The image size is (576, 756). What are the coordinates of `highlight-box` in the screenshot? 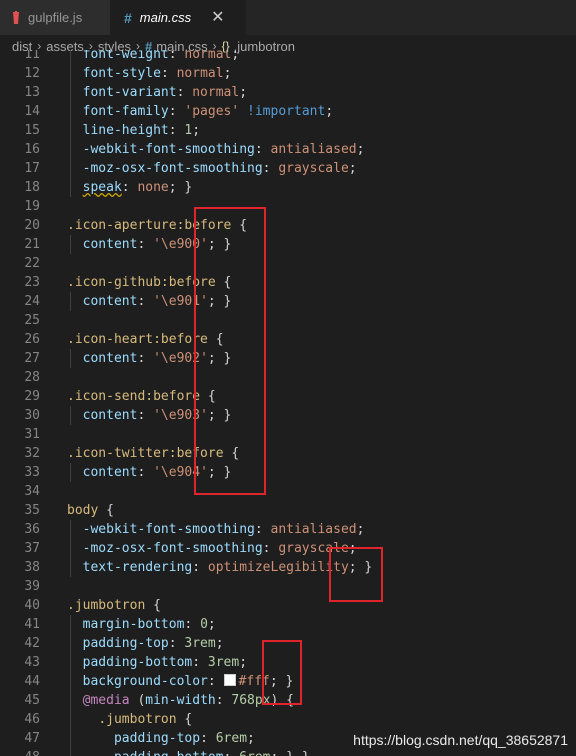 It's located at (282, 672).